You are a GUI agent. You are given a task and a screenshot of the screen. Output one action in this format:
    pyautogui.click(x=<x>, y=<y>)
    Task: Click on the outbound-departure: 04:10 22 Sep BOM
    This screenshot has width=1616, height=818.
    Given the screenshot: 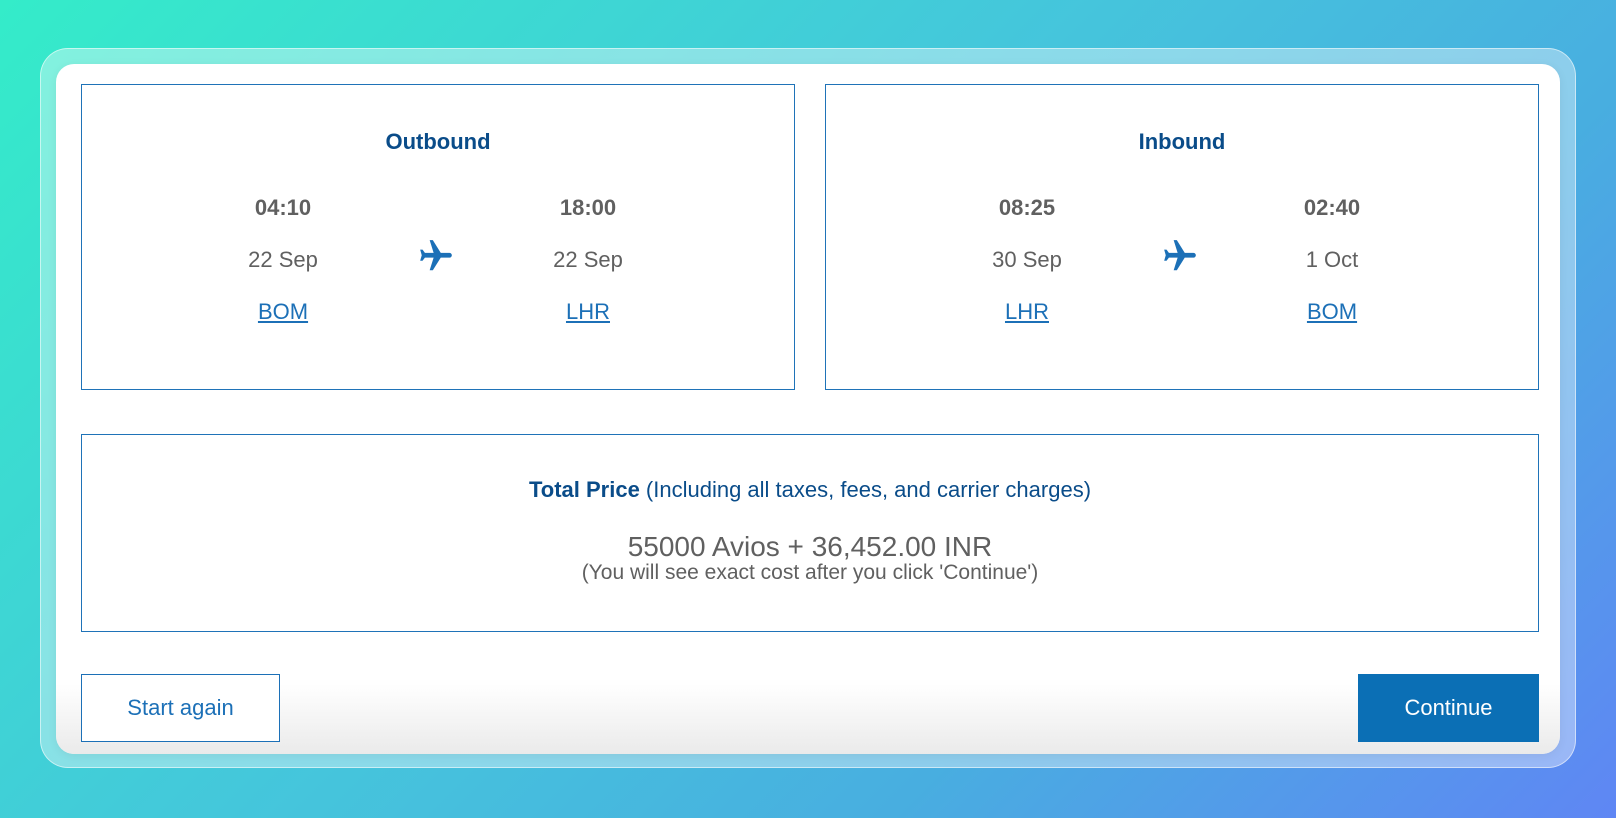 What is the action you would take?
    pyautogui.click(x=283, y=260)
    